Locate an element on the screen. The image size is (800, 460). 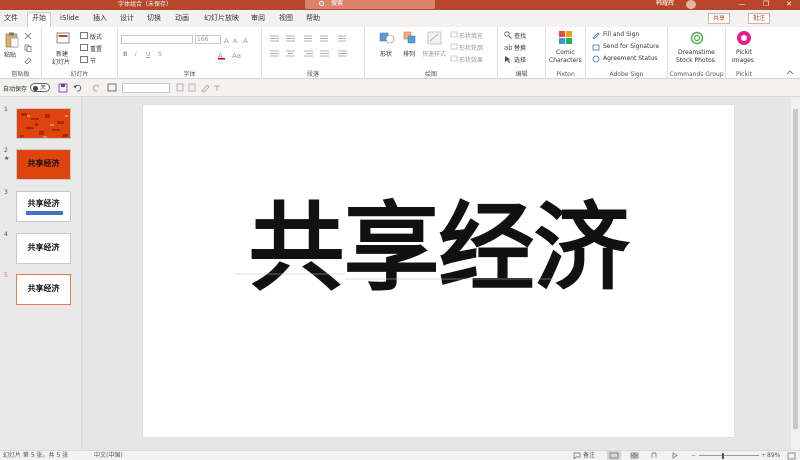
tab-home: 开始 is located at coordinates (39, 19).